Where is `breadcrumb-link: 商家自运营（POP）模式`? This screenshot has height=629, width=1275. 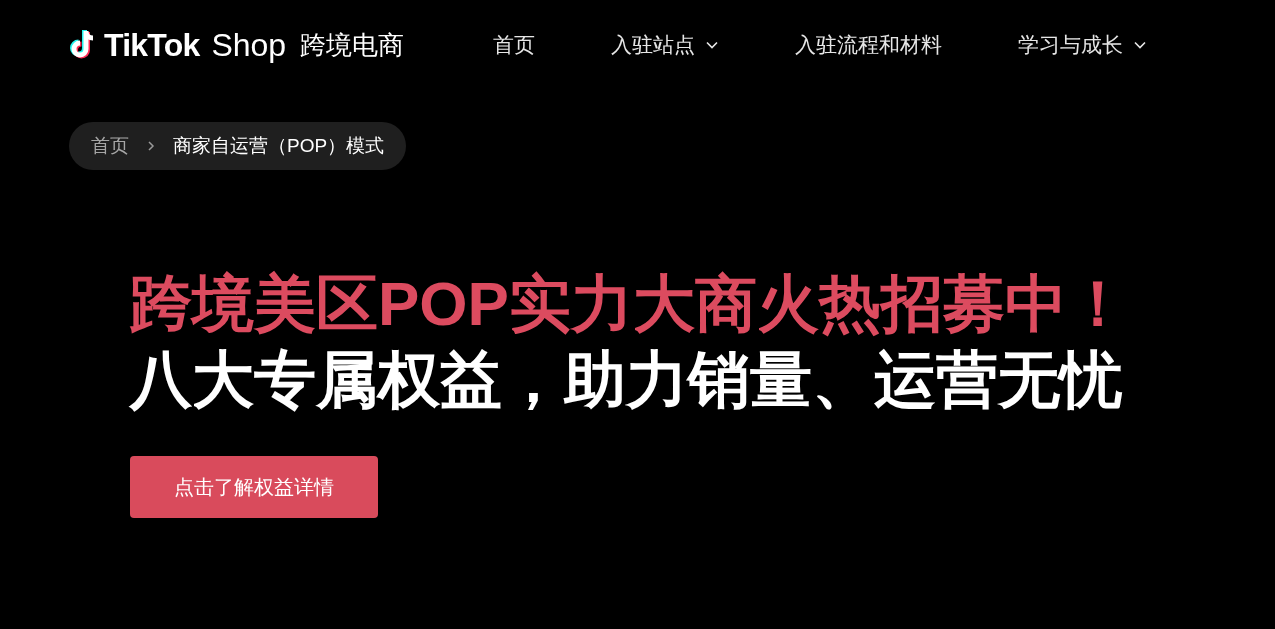 breadcrumb-link: 商家自运营（POP）模式 is located at coordinates (279, 146).